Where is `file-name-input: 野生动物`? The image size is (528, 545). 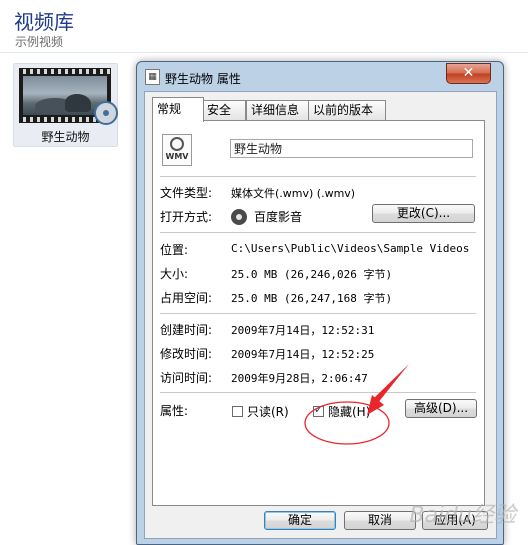
file-name-input: 野生动物 is located at coordinates (351, 148).